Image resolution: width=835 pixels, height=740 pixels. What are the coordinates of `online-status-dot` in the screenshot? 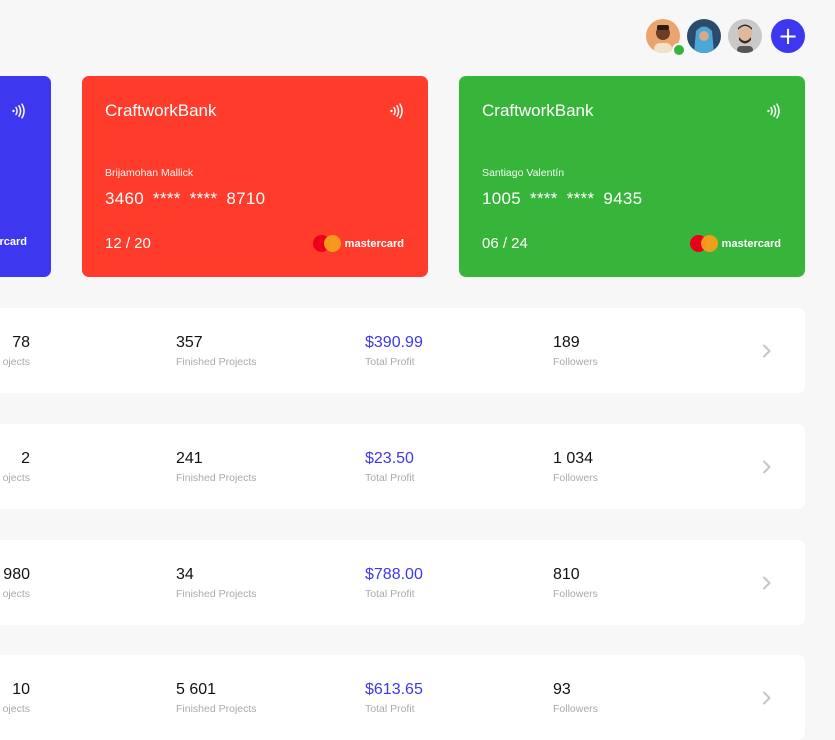 It's located at (679, 50).